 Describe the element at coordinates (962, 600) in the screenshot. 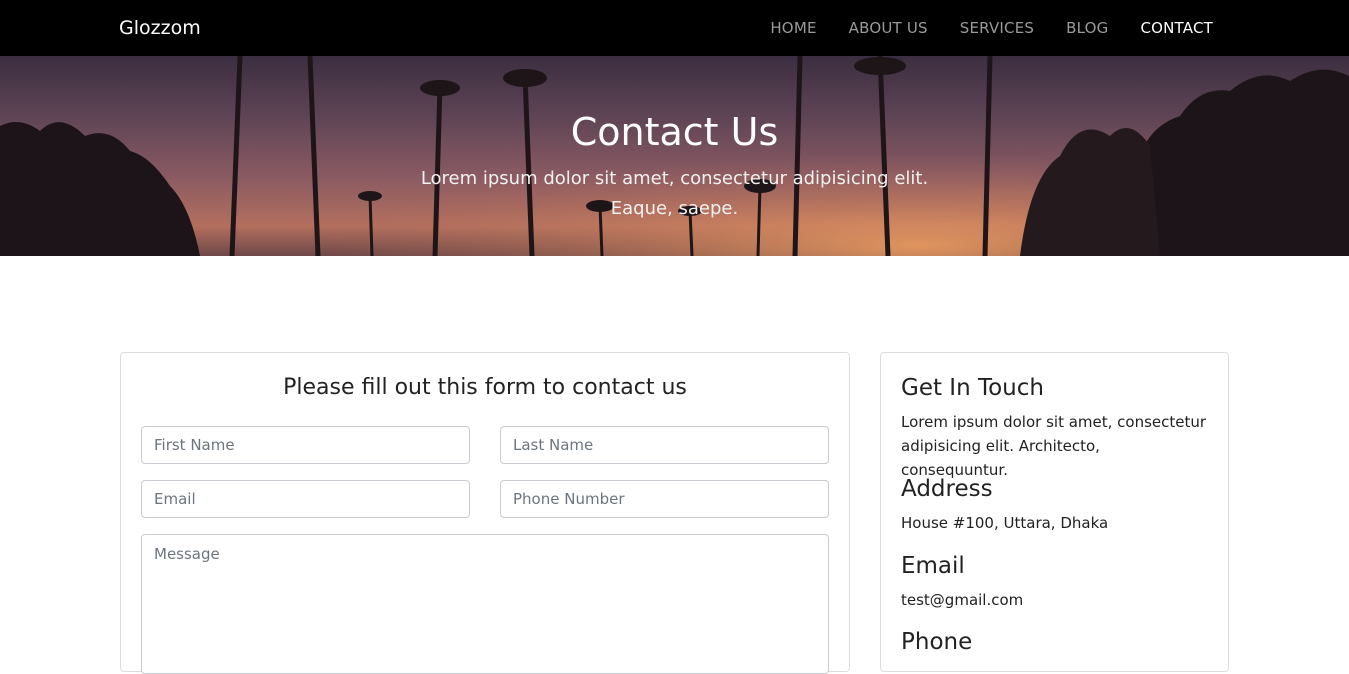

I see `email-text: test@gmail.com` at that location.